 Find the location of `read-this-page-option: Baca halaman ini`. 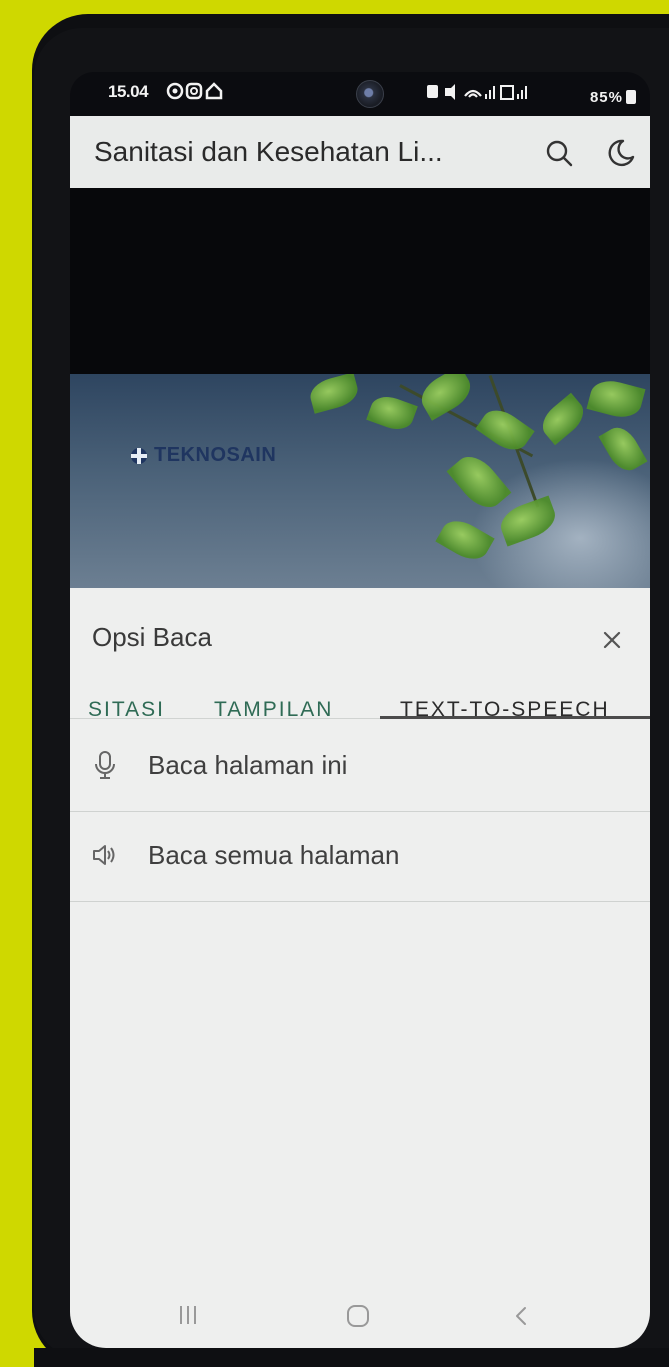

read-this-page-option: Baca halaman ini is located at coordinates (360, 767).